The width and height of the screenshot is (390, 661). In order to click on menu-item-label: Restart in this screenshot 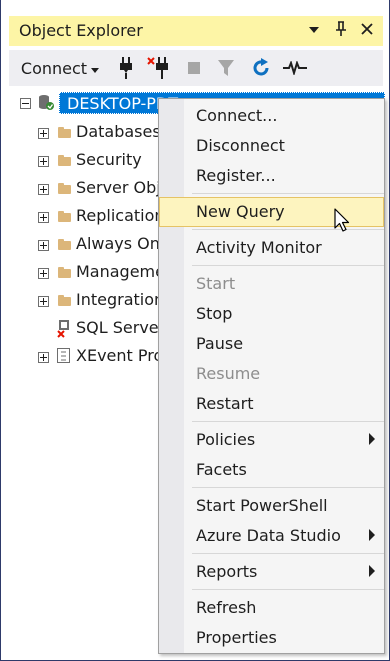, I will do `click(225, 403)`.